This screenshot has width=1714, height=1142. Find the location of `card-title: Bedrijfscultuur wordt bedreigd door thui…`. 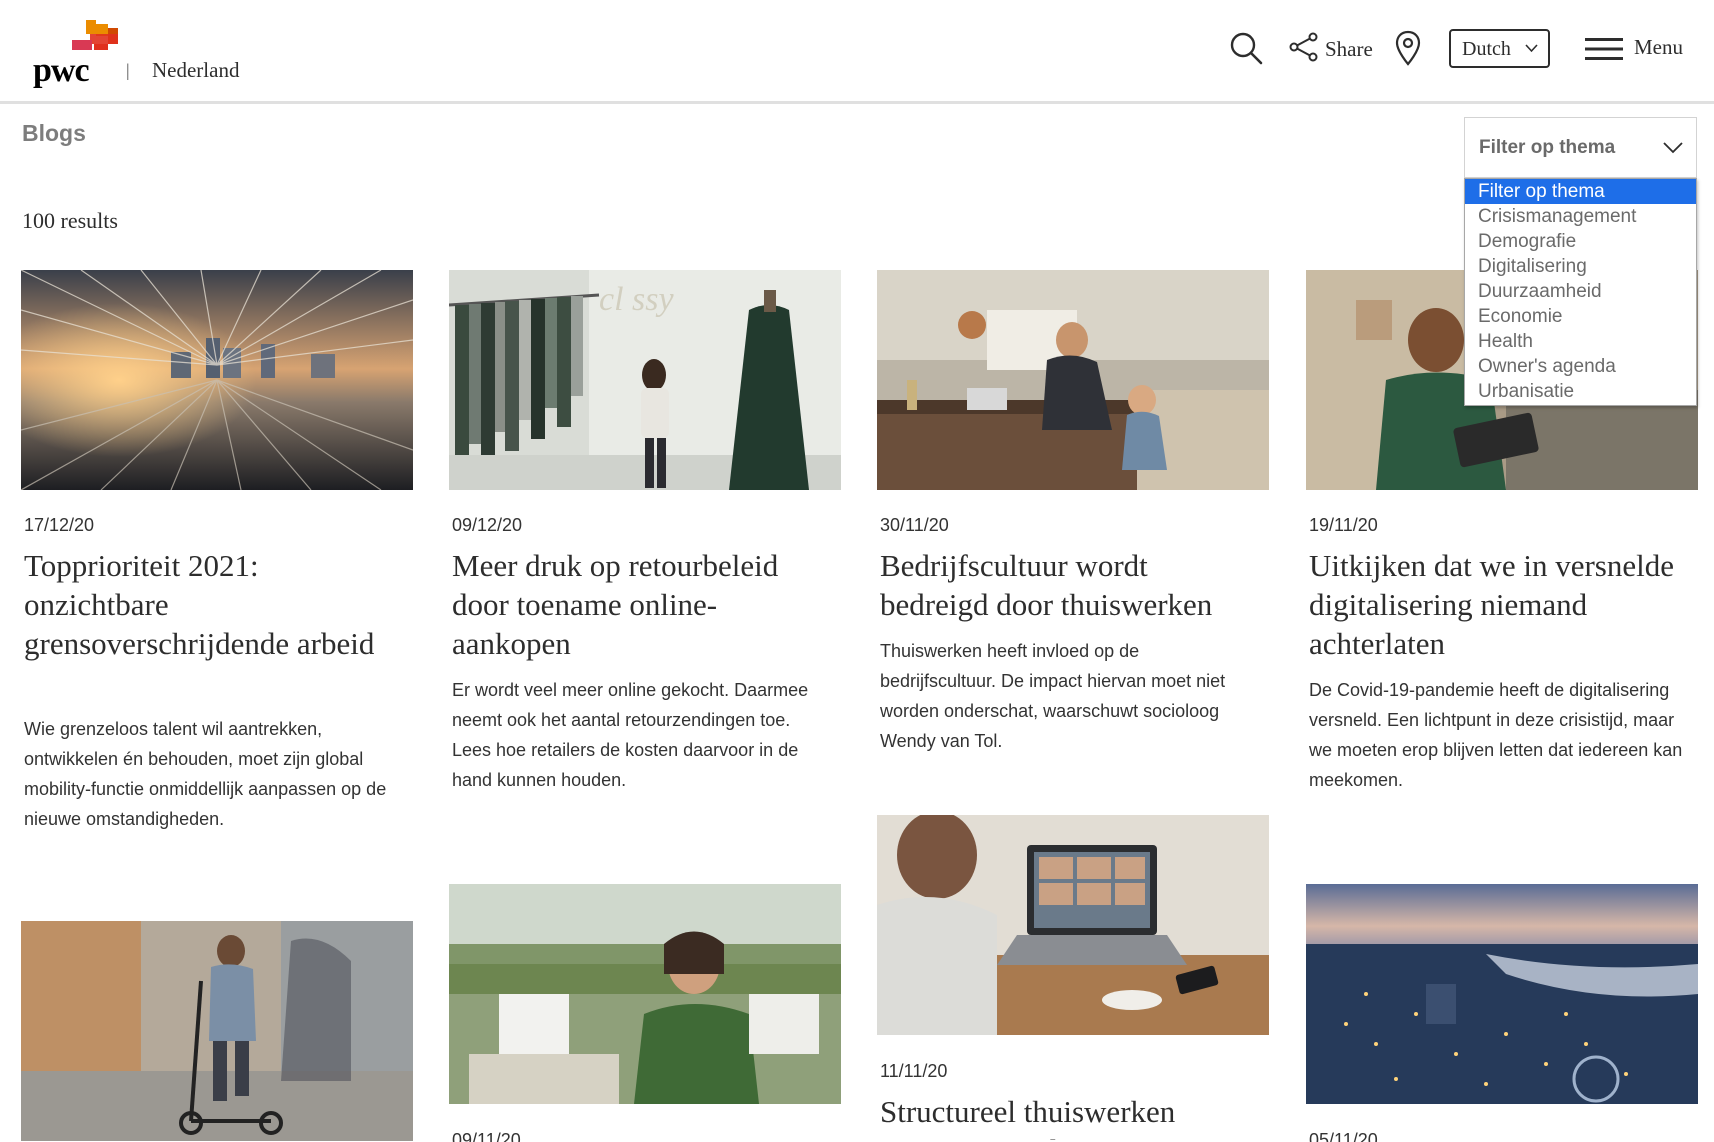

card-title: Bedrijfscultuur wordt bedreigd door thui… is located at coordinates (1070, 585).